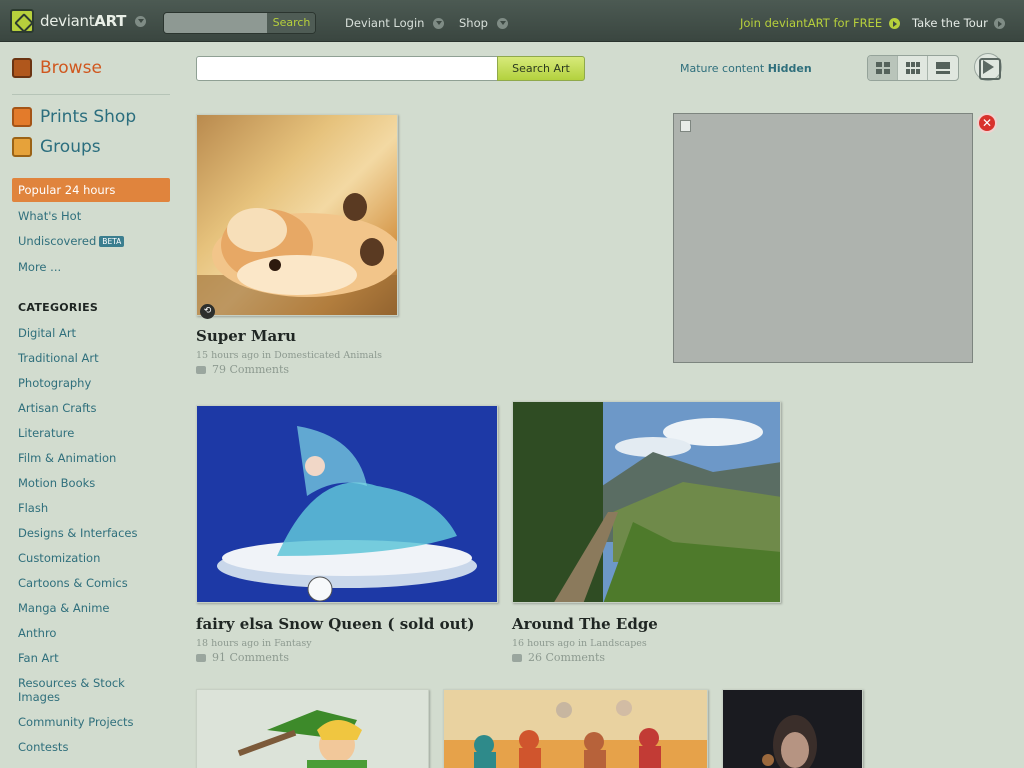 The height and width of the screenshot is (768, 1024). I want to click on deviation-meta: 15 hours ago in Domesticated Animals, so click(289, 355).